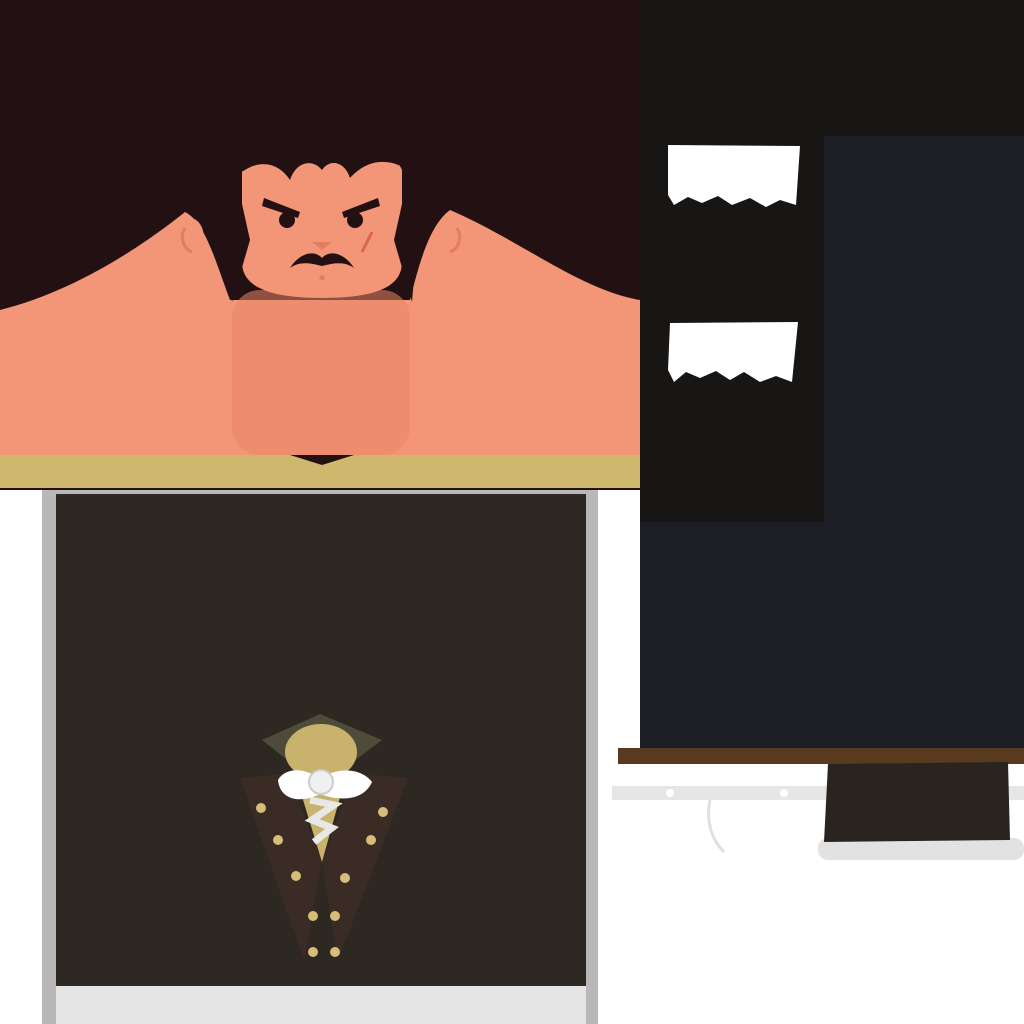  What do you see at coordinates (321, 372) in the screenshot?
I see `neck-shadow` at bounding box center [321, 372].